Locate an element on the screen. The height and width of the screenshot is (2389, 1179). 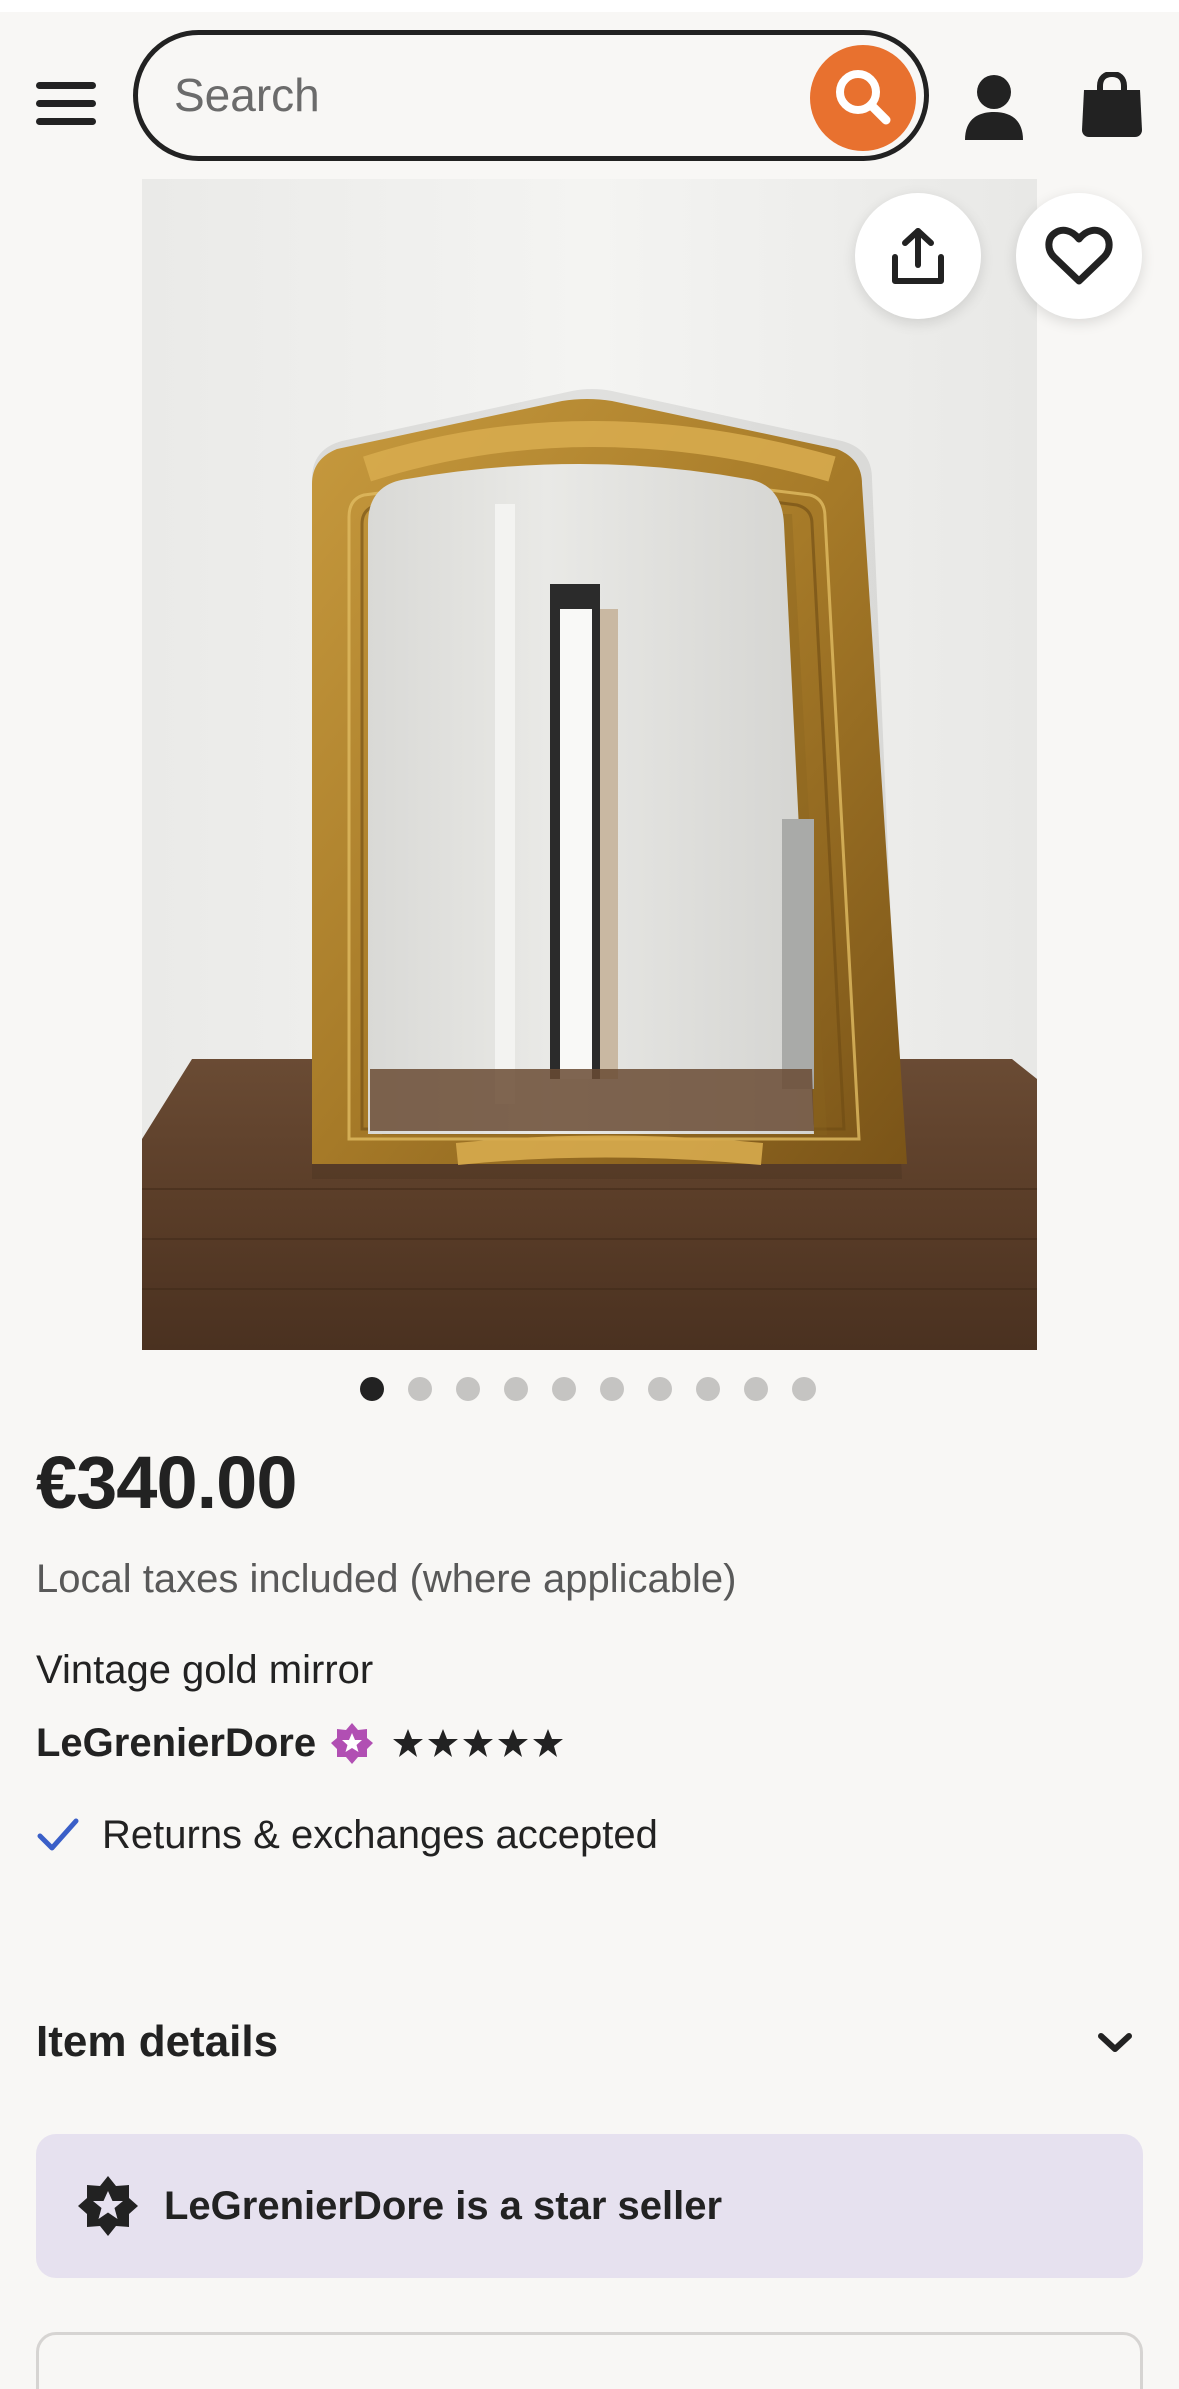
search-input is located at coordinates (494, 95).